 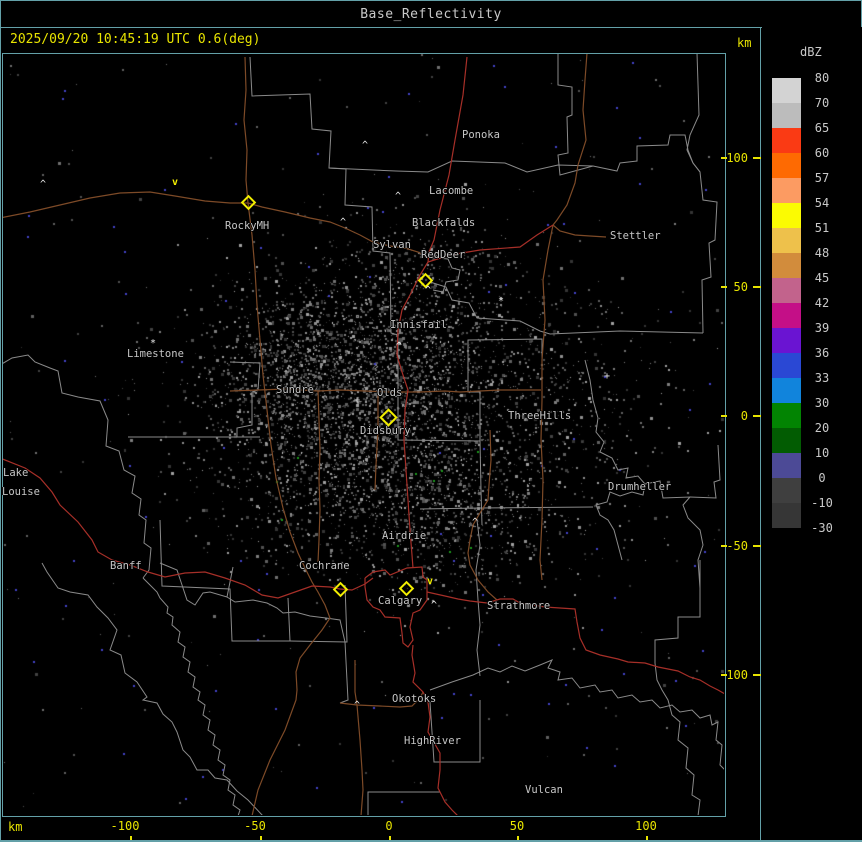 What do you see at coordinates (822, 253) in the screenshot?
I see `legend-value-label: 48` at bounding box center [822, 253].